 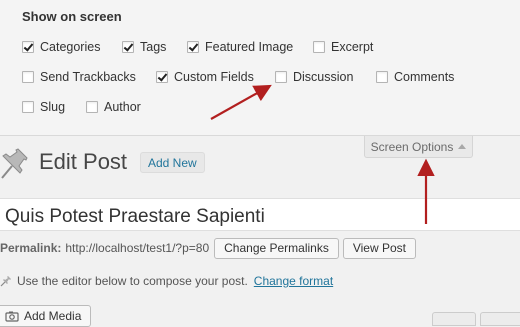 I want to click on camera-icon, so click(x=12, y=316).